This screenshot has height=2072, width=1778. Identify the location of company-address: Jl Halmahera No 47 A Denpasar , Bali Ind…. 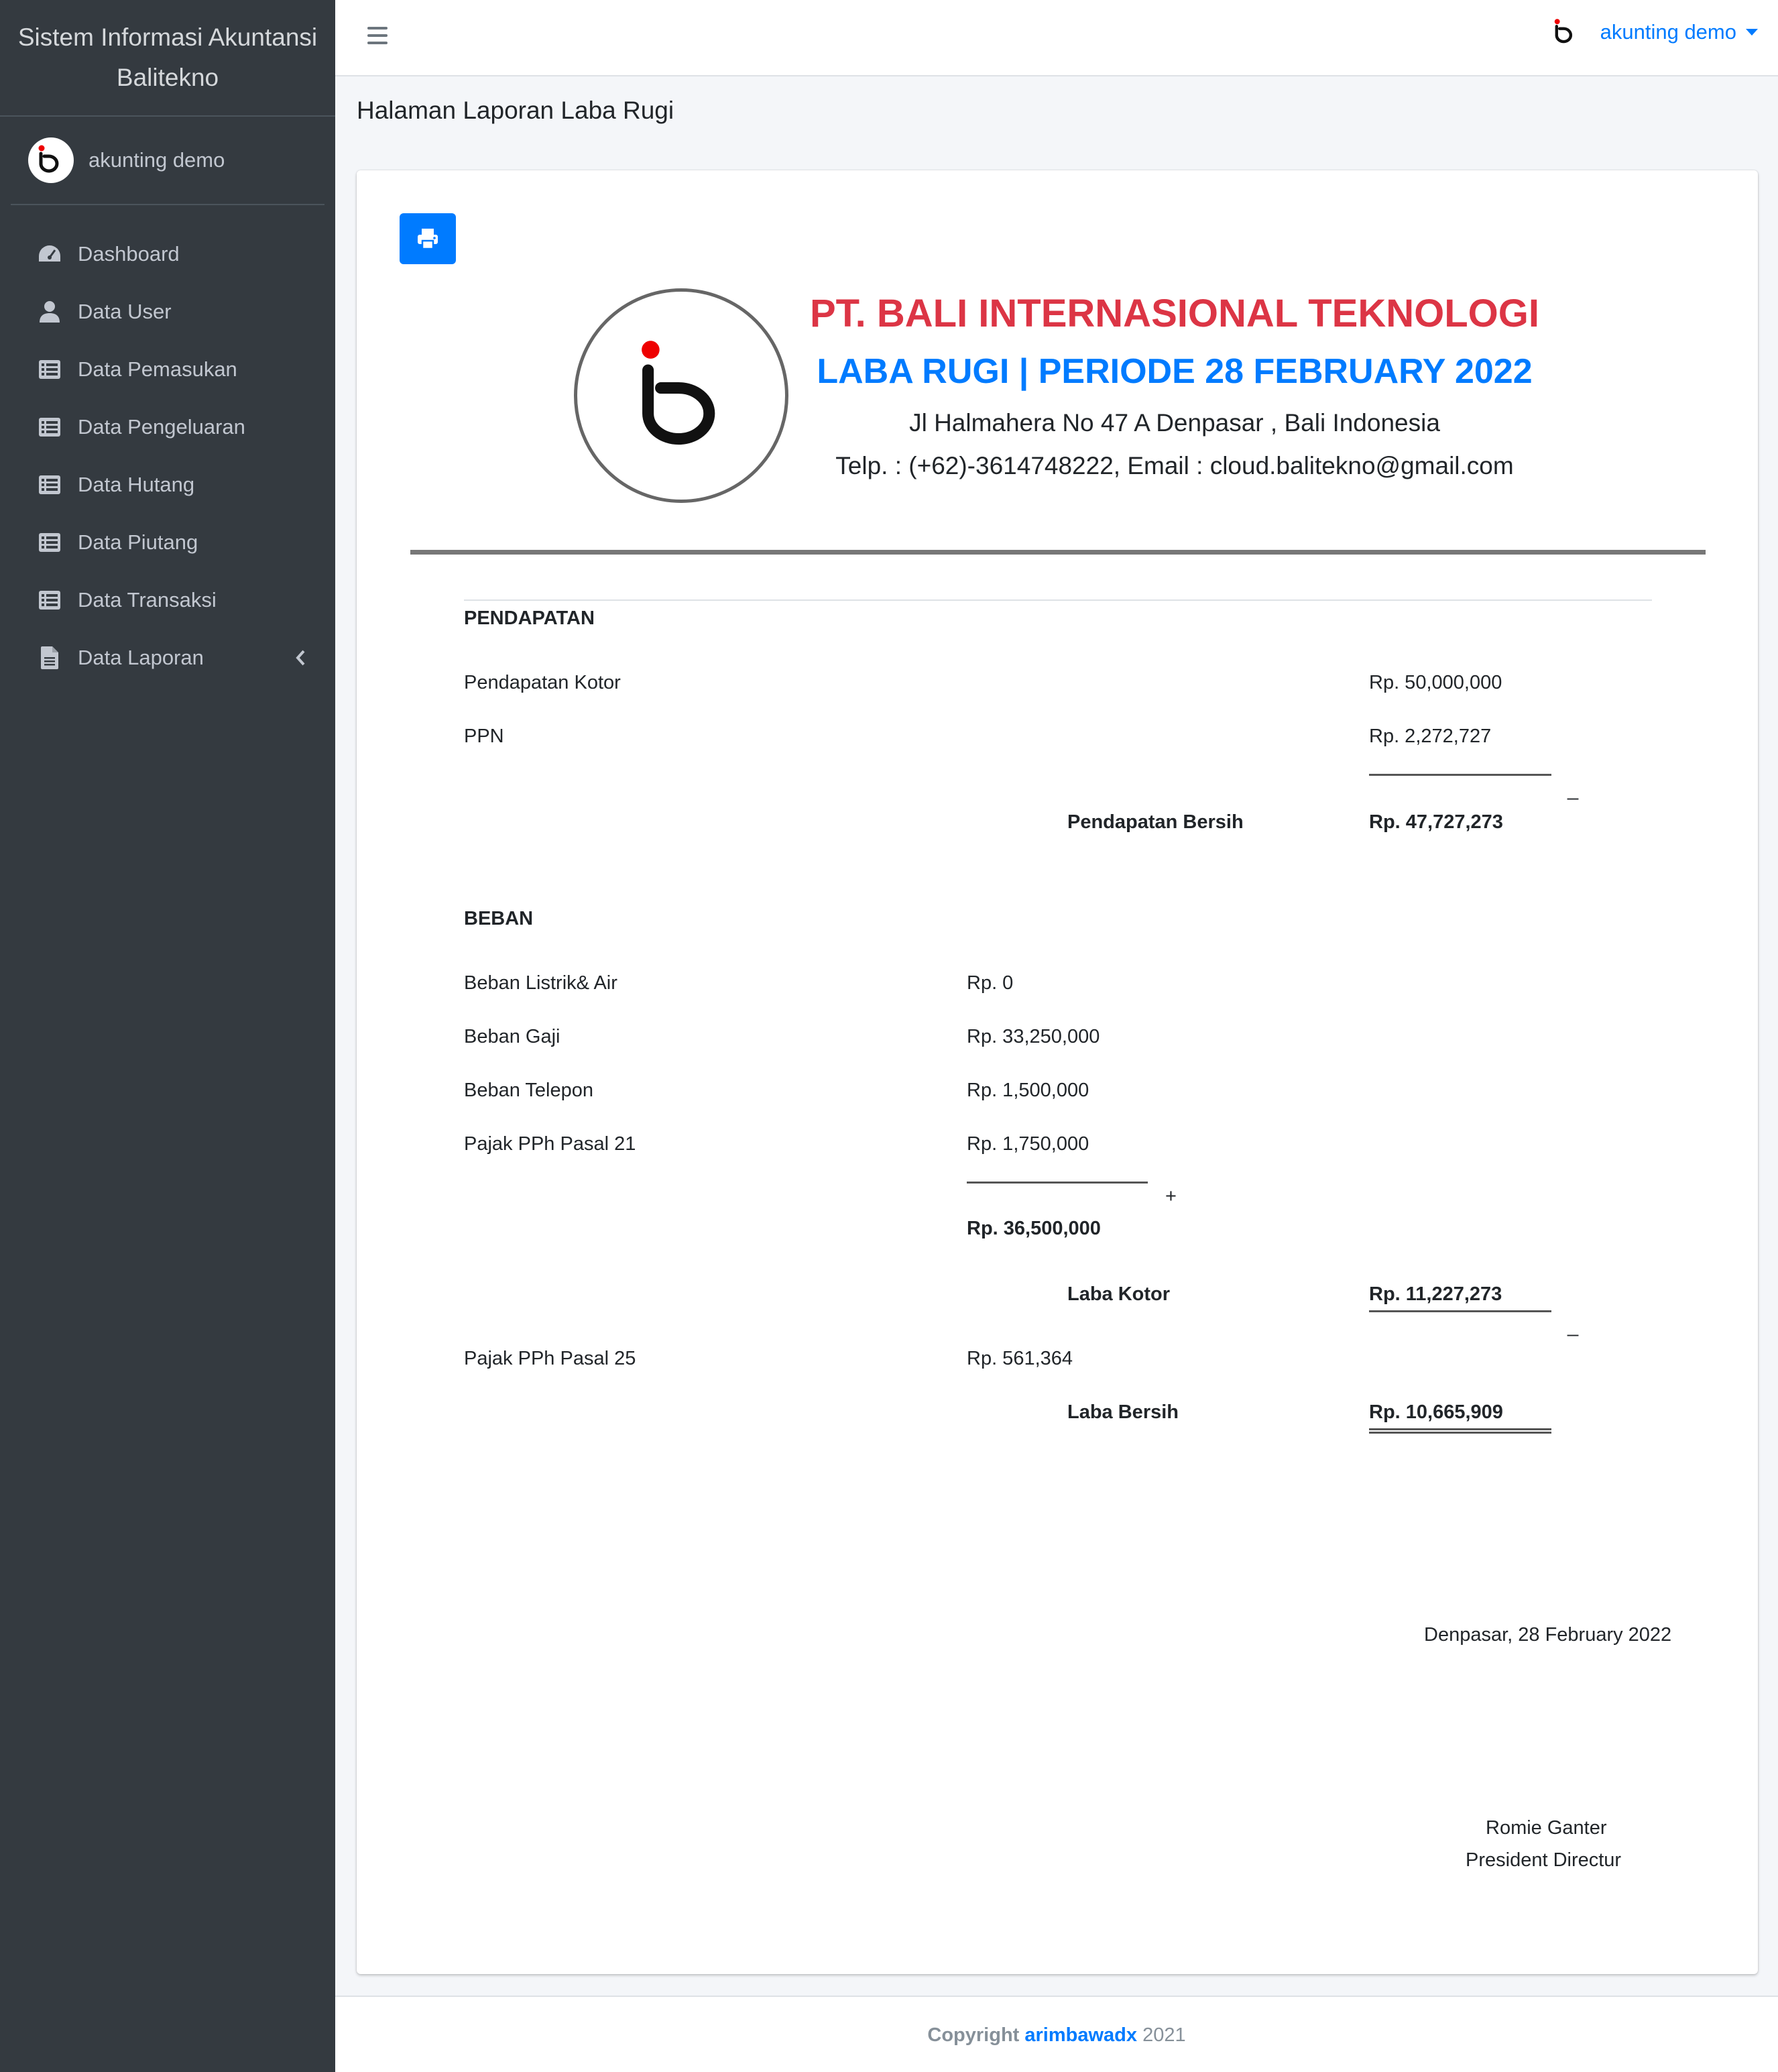
(1174, 423).